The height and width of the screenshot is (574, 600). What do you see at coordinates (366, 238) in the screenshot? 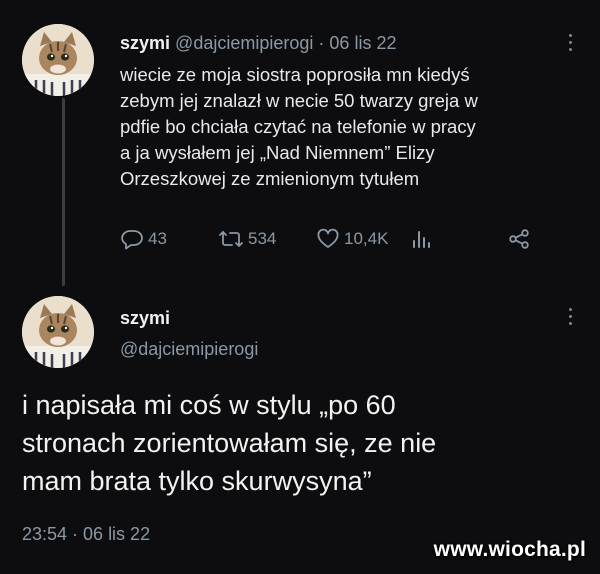
I see `like-count: 10,4K` at bounding box center [366, 238].